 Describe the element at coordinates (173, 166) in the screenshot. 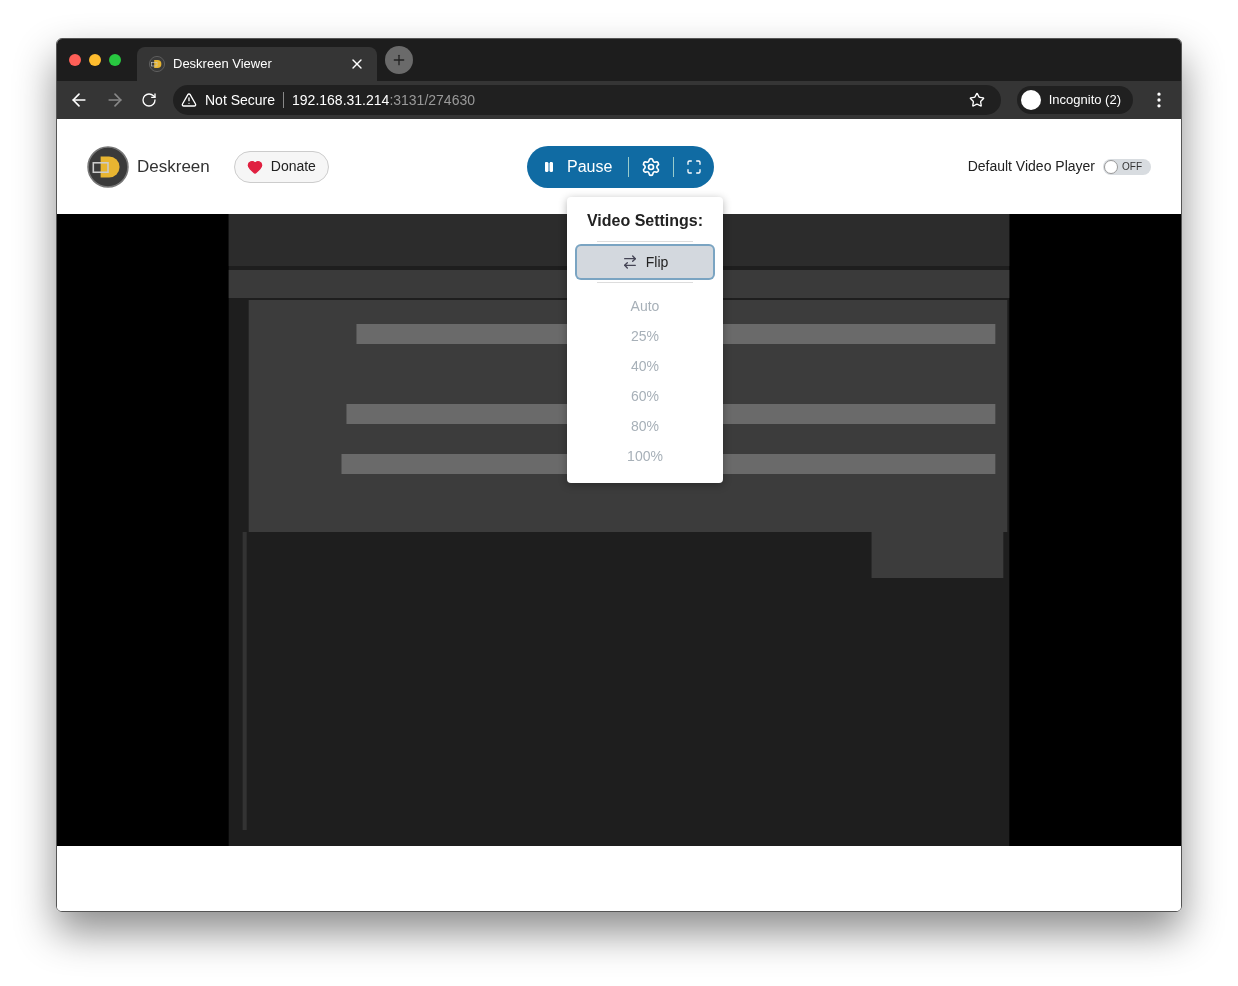

I see `app-name: Deskreen` at that location.